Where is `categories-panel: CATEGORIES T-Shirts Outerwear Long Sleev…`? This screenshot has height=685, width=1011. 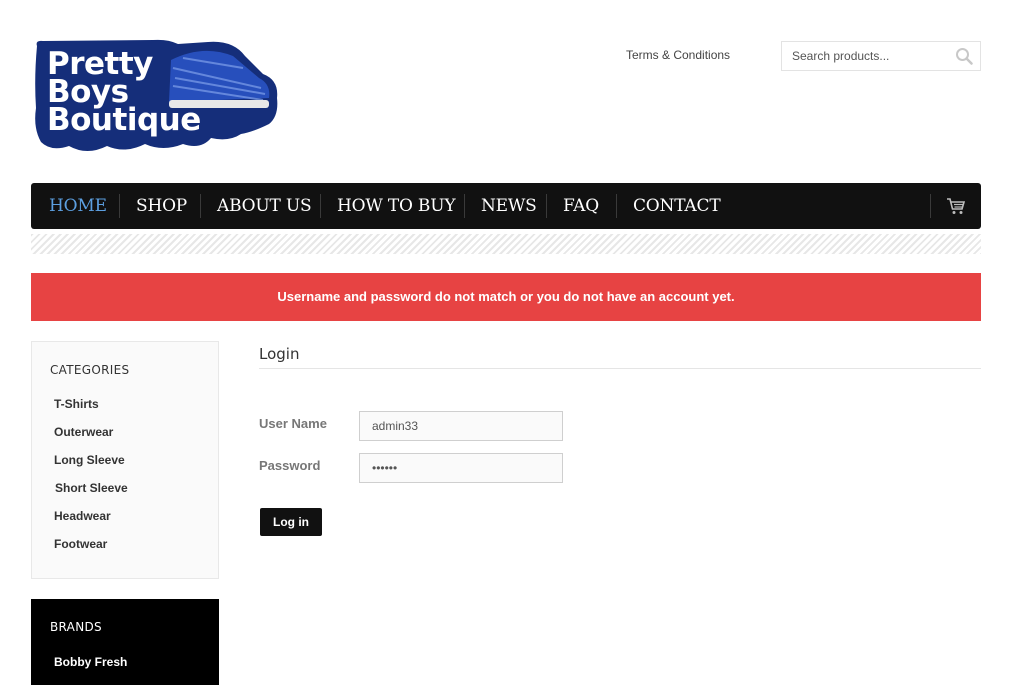 categories-panel: CATEGORIES T-Shirts Outerwear Long Sleev… is located at coordinates (125, 460).